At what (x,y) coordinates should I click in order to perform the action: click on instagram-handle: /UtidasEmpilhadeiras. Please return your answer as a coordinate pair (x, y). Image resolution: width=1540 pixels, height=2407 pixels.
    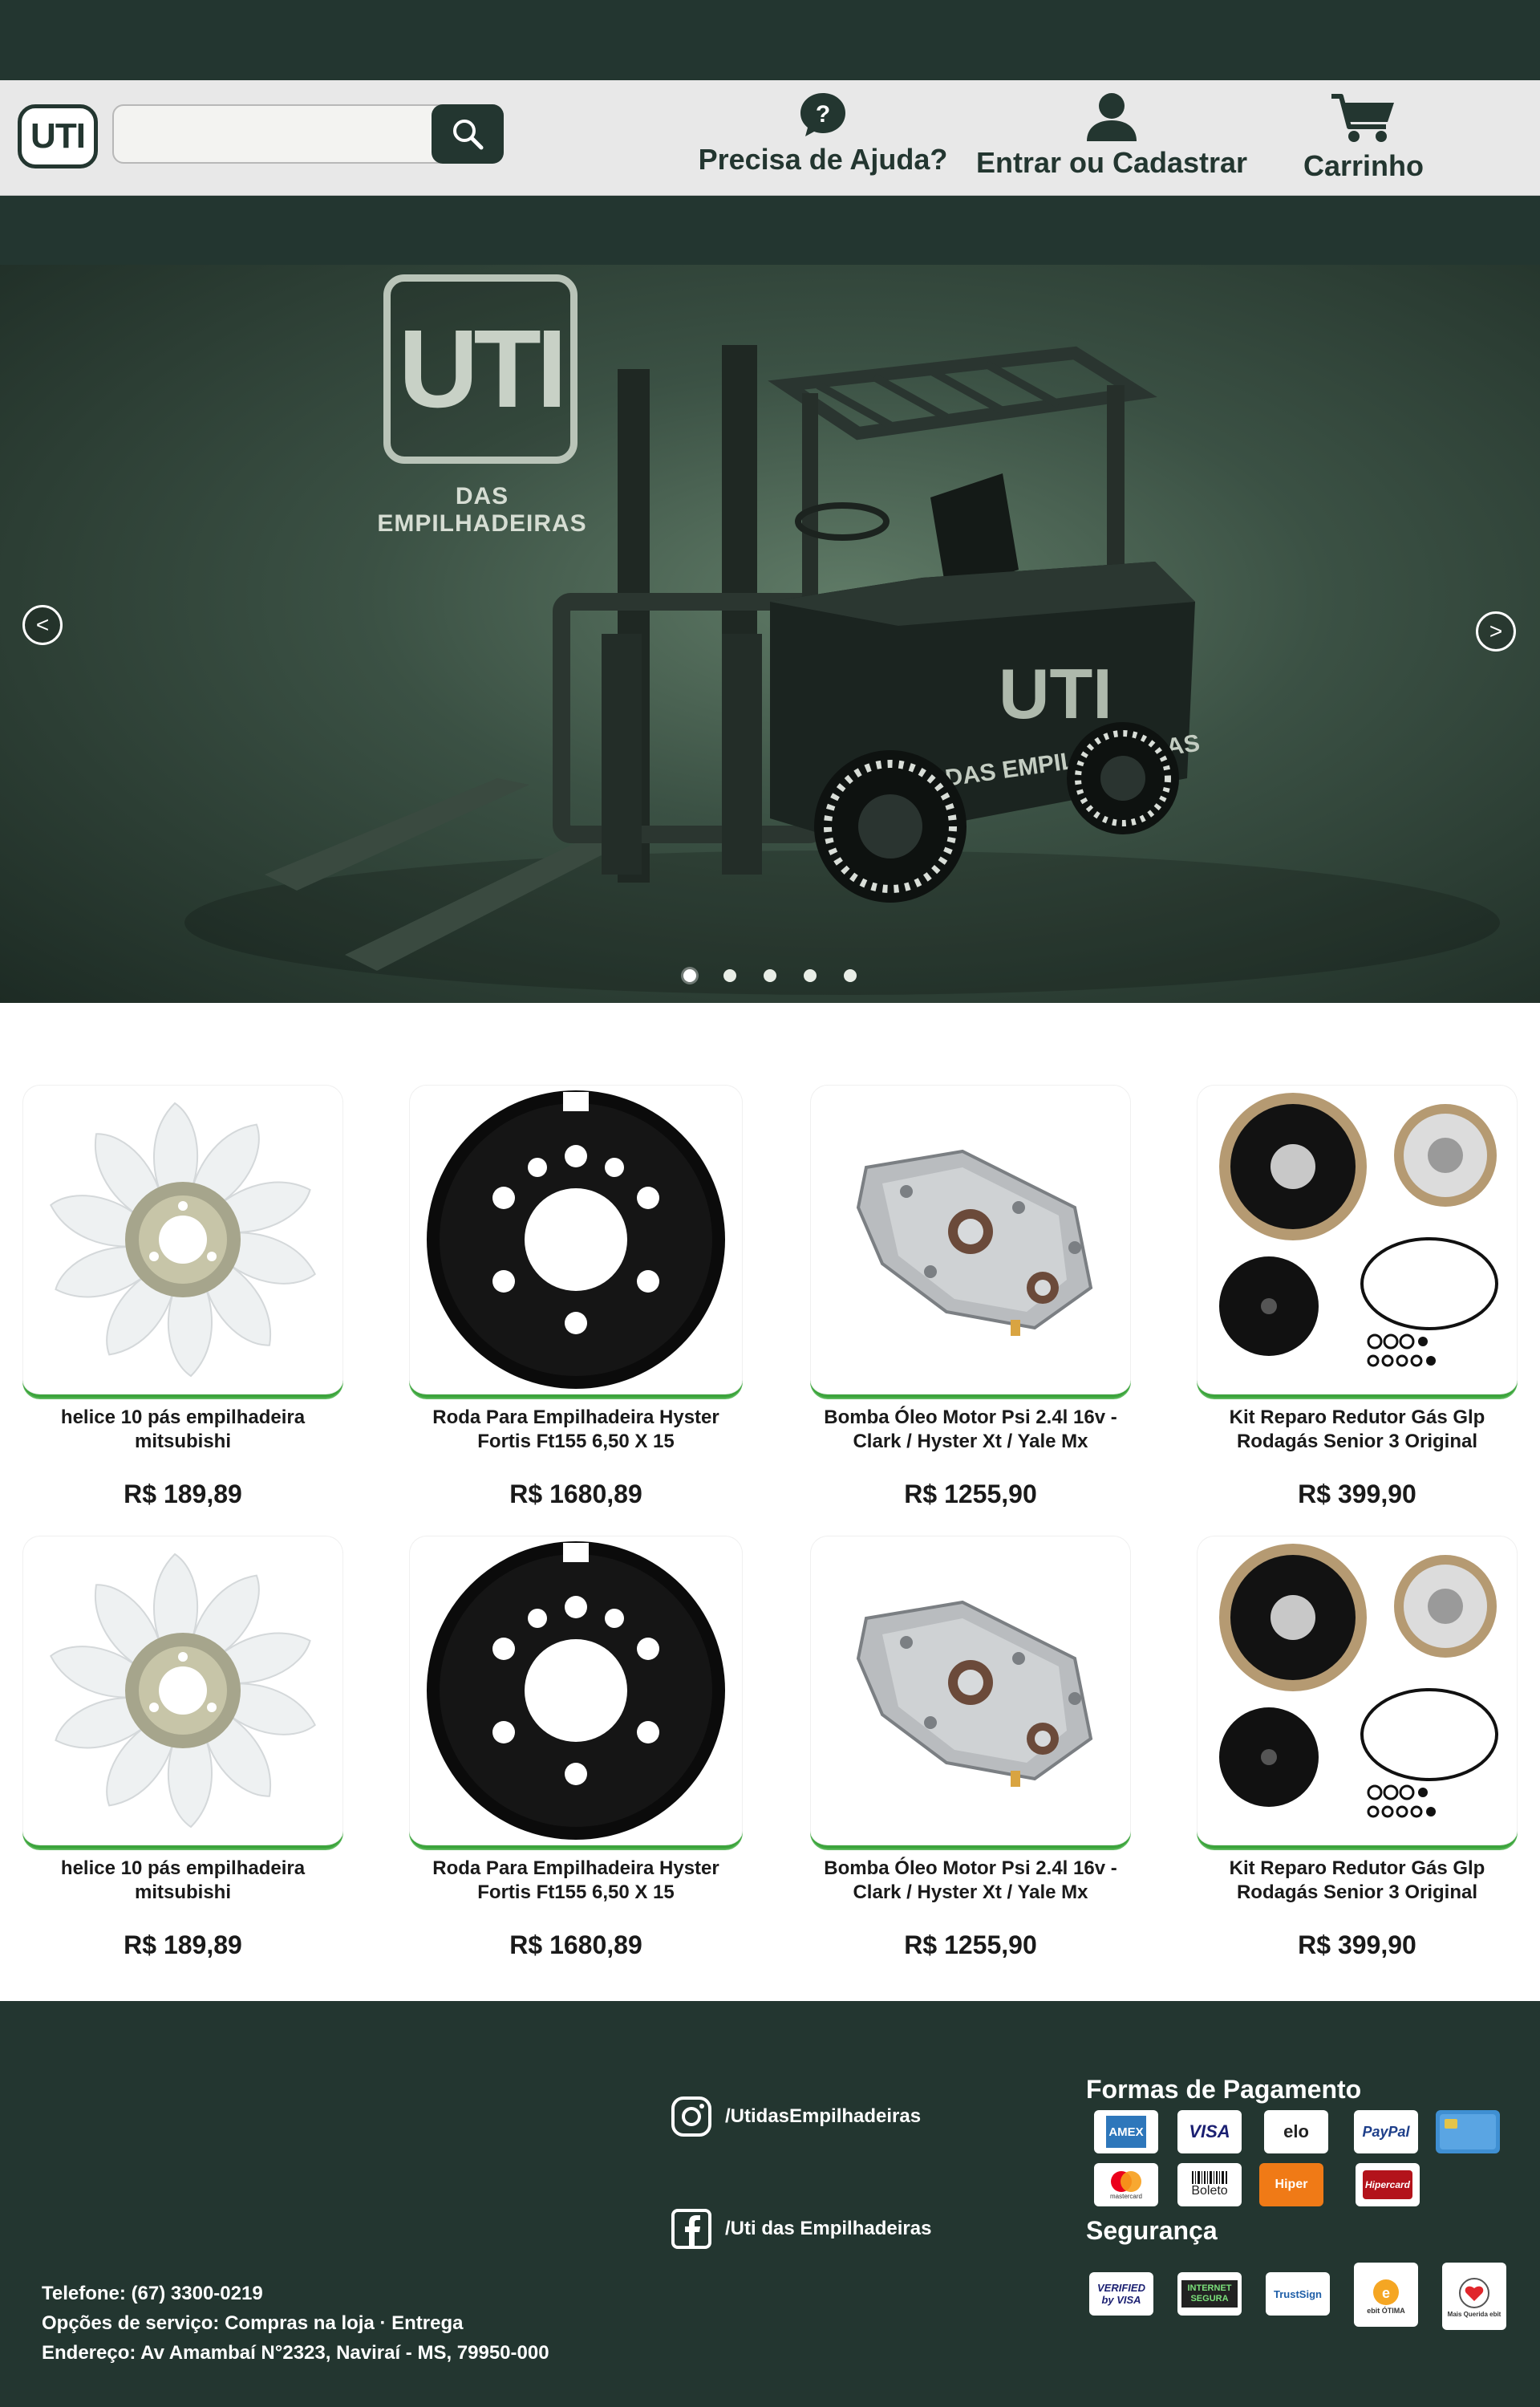
    Looking at the image, I should click on (823, 2116).